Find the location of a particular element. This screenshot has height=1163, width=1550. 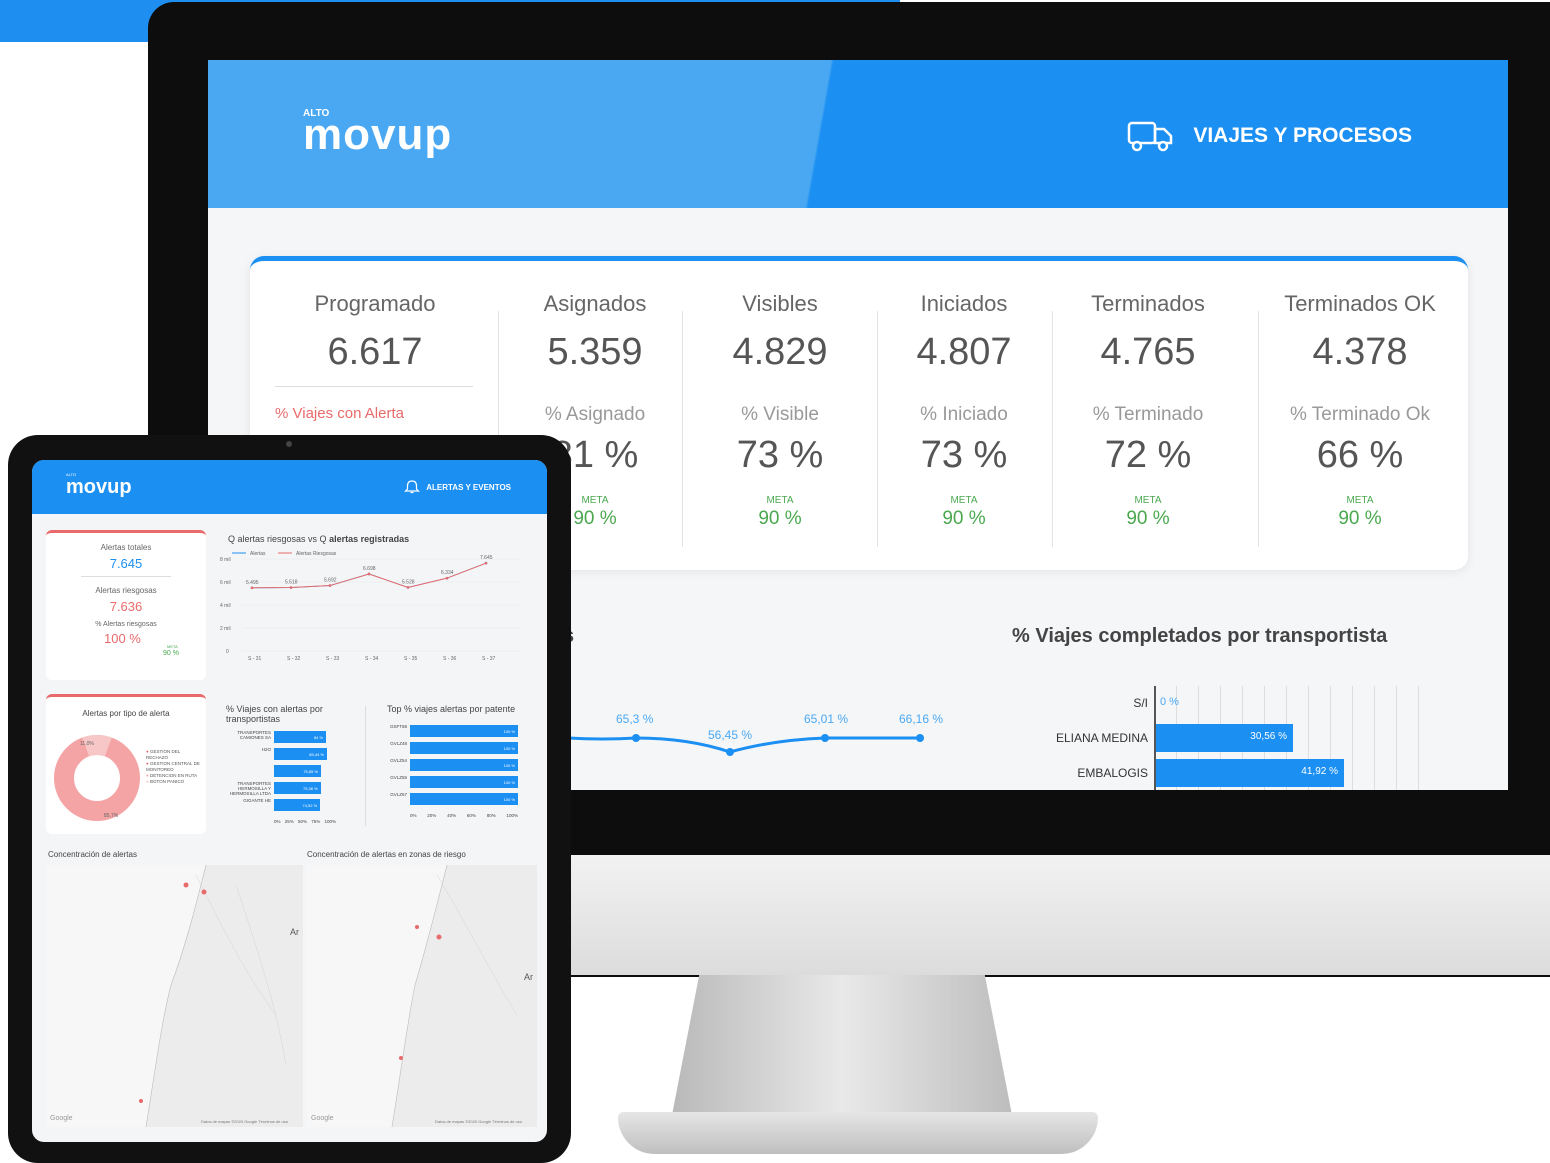

legend-text: BOTON PANICO is located at coordinates (167, 782).